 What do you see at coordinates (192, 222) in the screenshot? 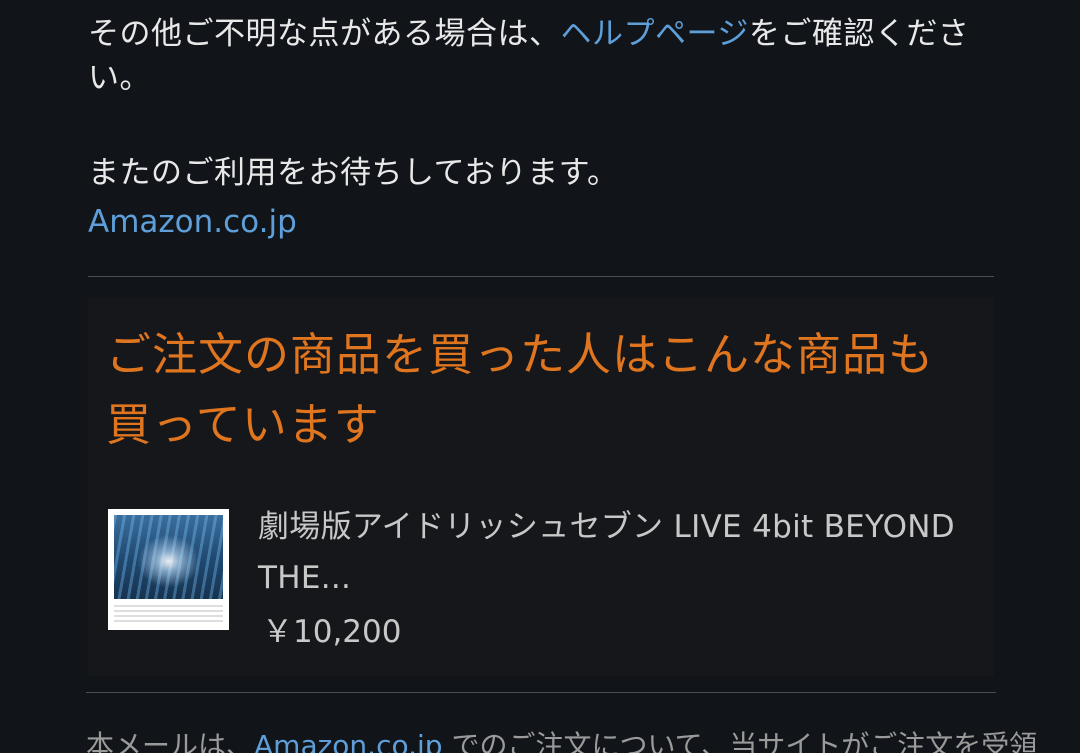
I see `signature-link: Amazon.co.jp` at bounding box center [192, 222].